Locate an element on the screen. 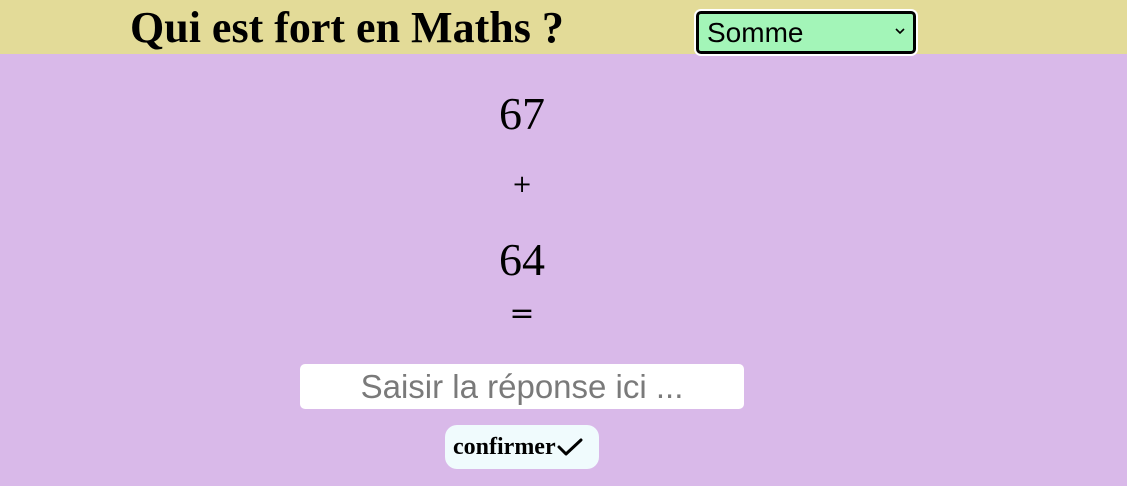  operand-a: 67 is located at coordinates (522, 113).